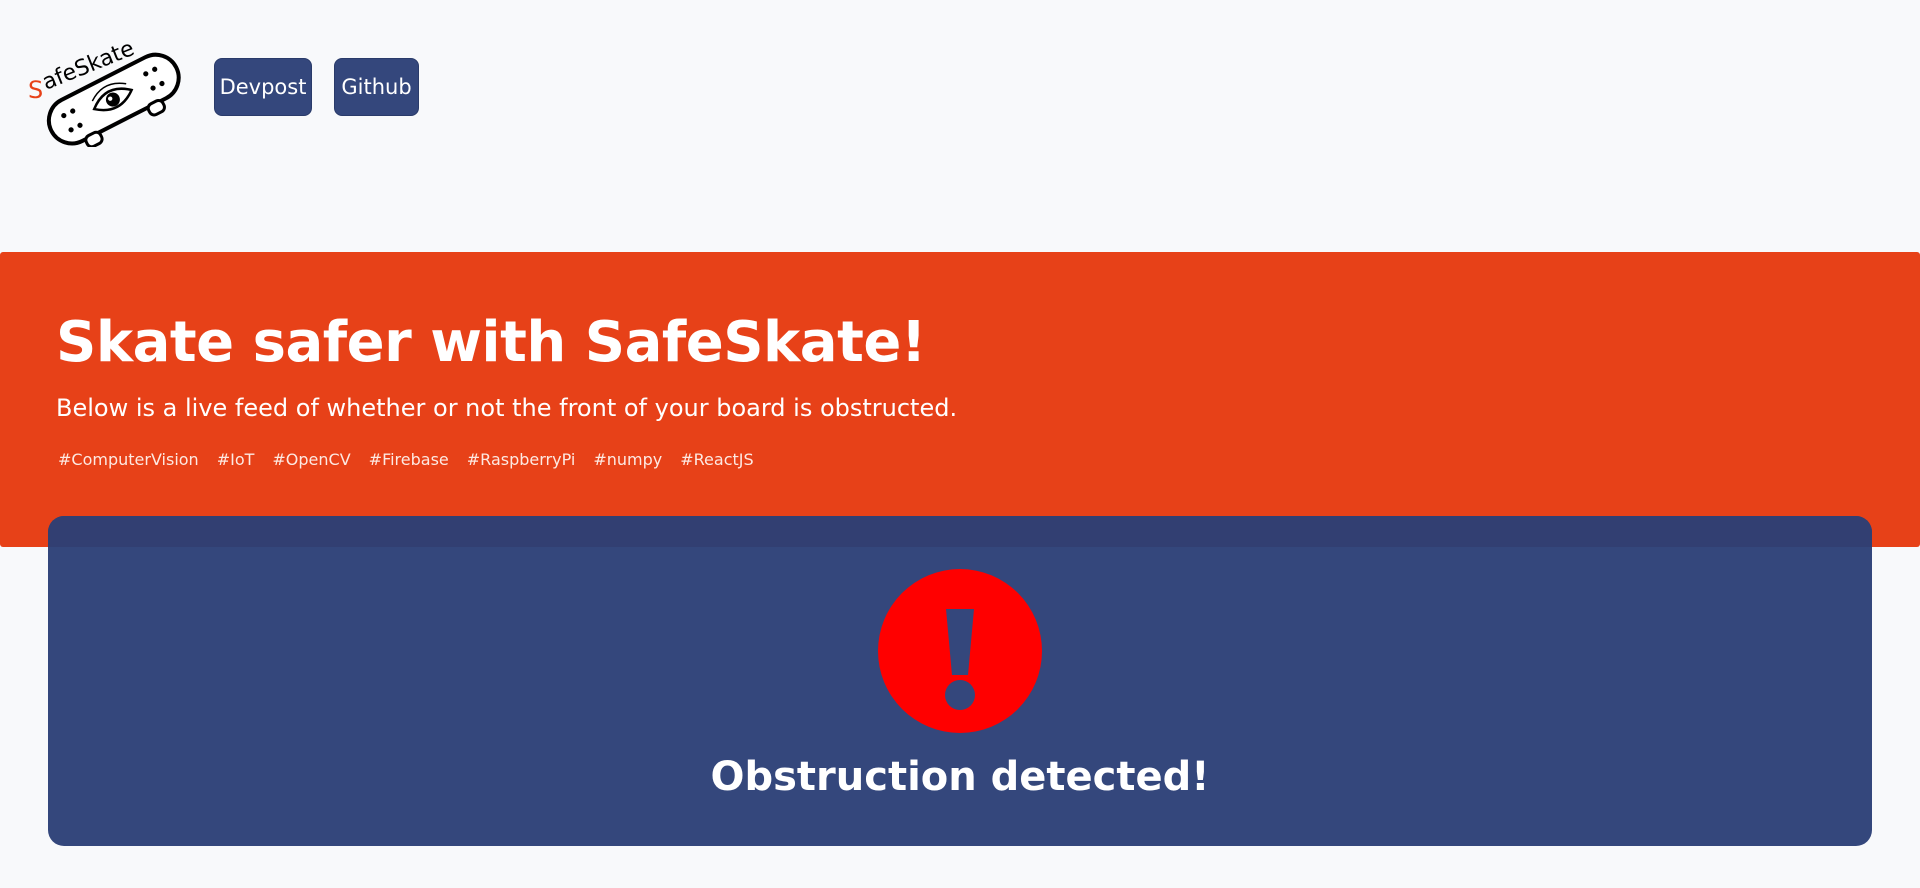 This screenshot has height=888, width=1920. Describe the element at coordinates (35, 90) in the screenshot. I see `svg-text: S` at that location.